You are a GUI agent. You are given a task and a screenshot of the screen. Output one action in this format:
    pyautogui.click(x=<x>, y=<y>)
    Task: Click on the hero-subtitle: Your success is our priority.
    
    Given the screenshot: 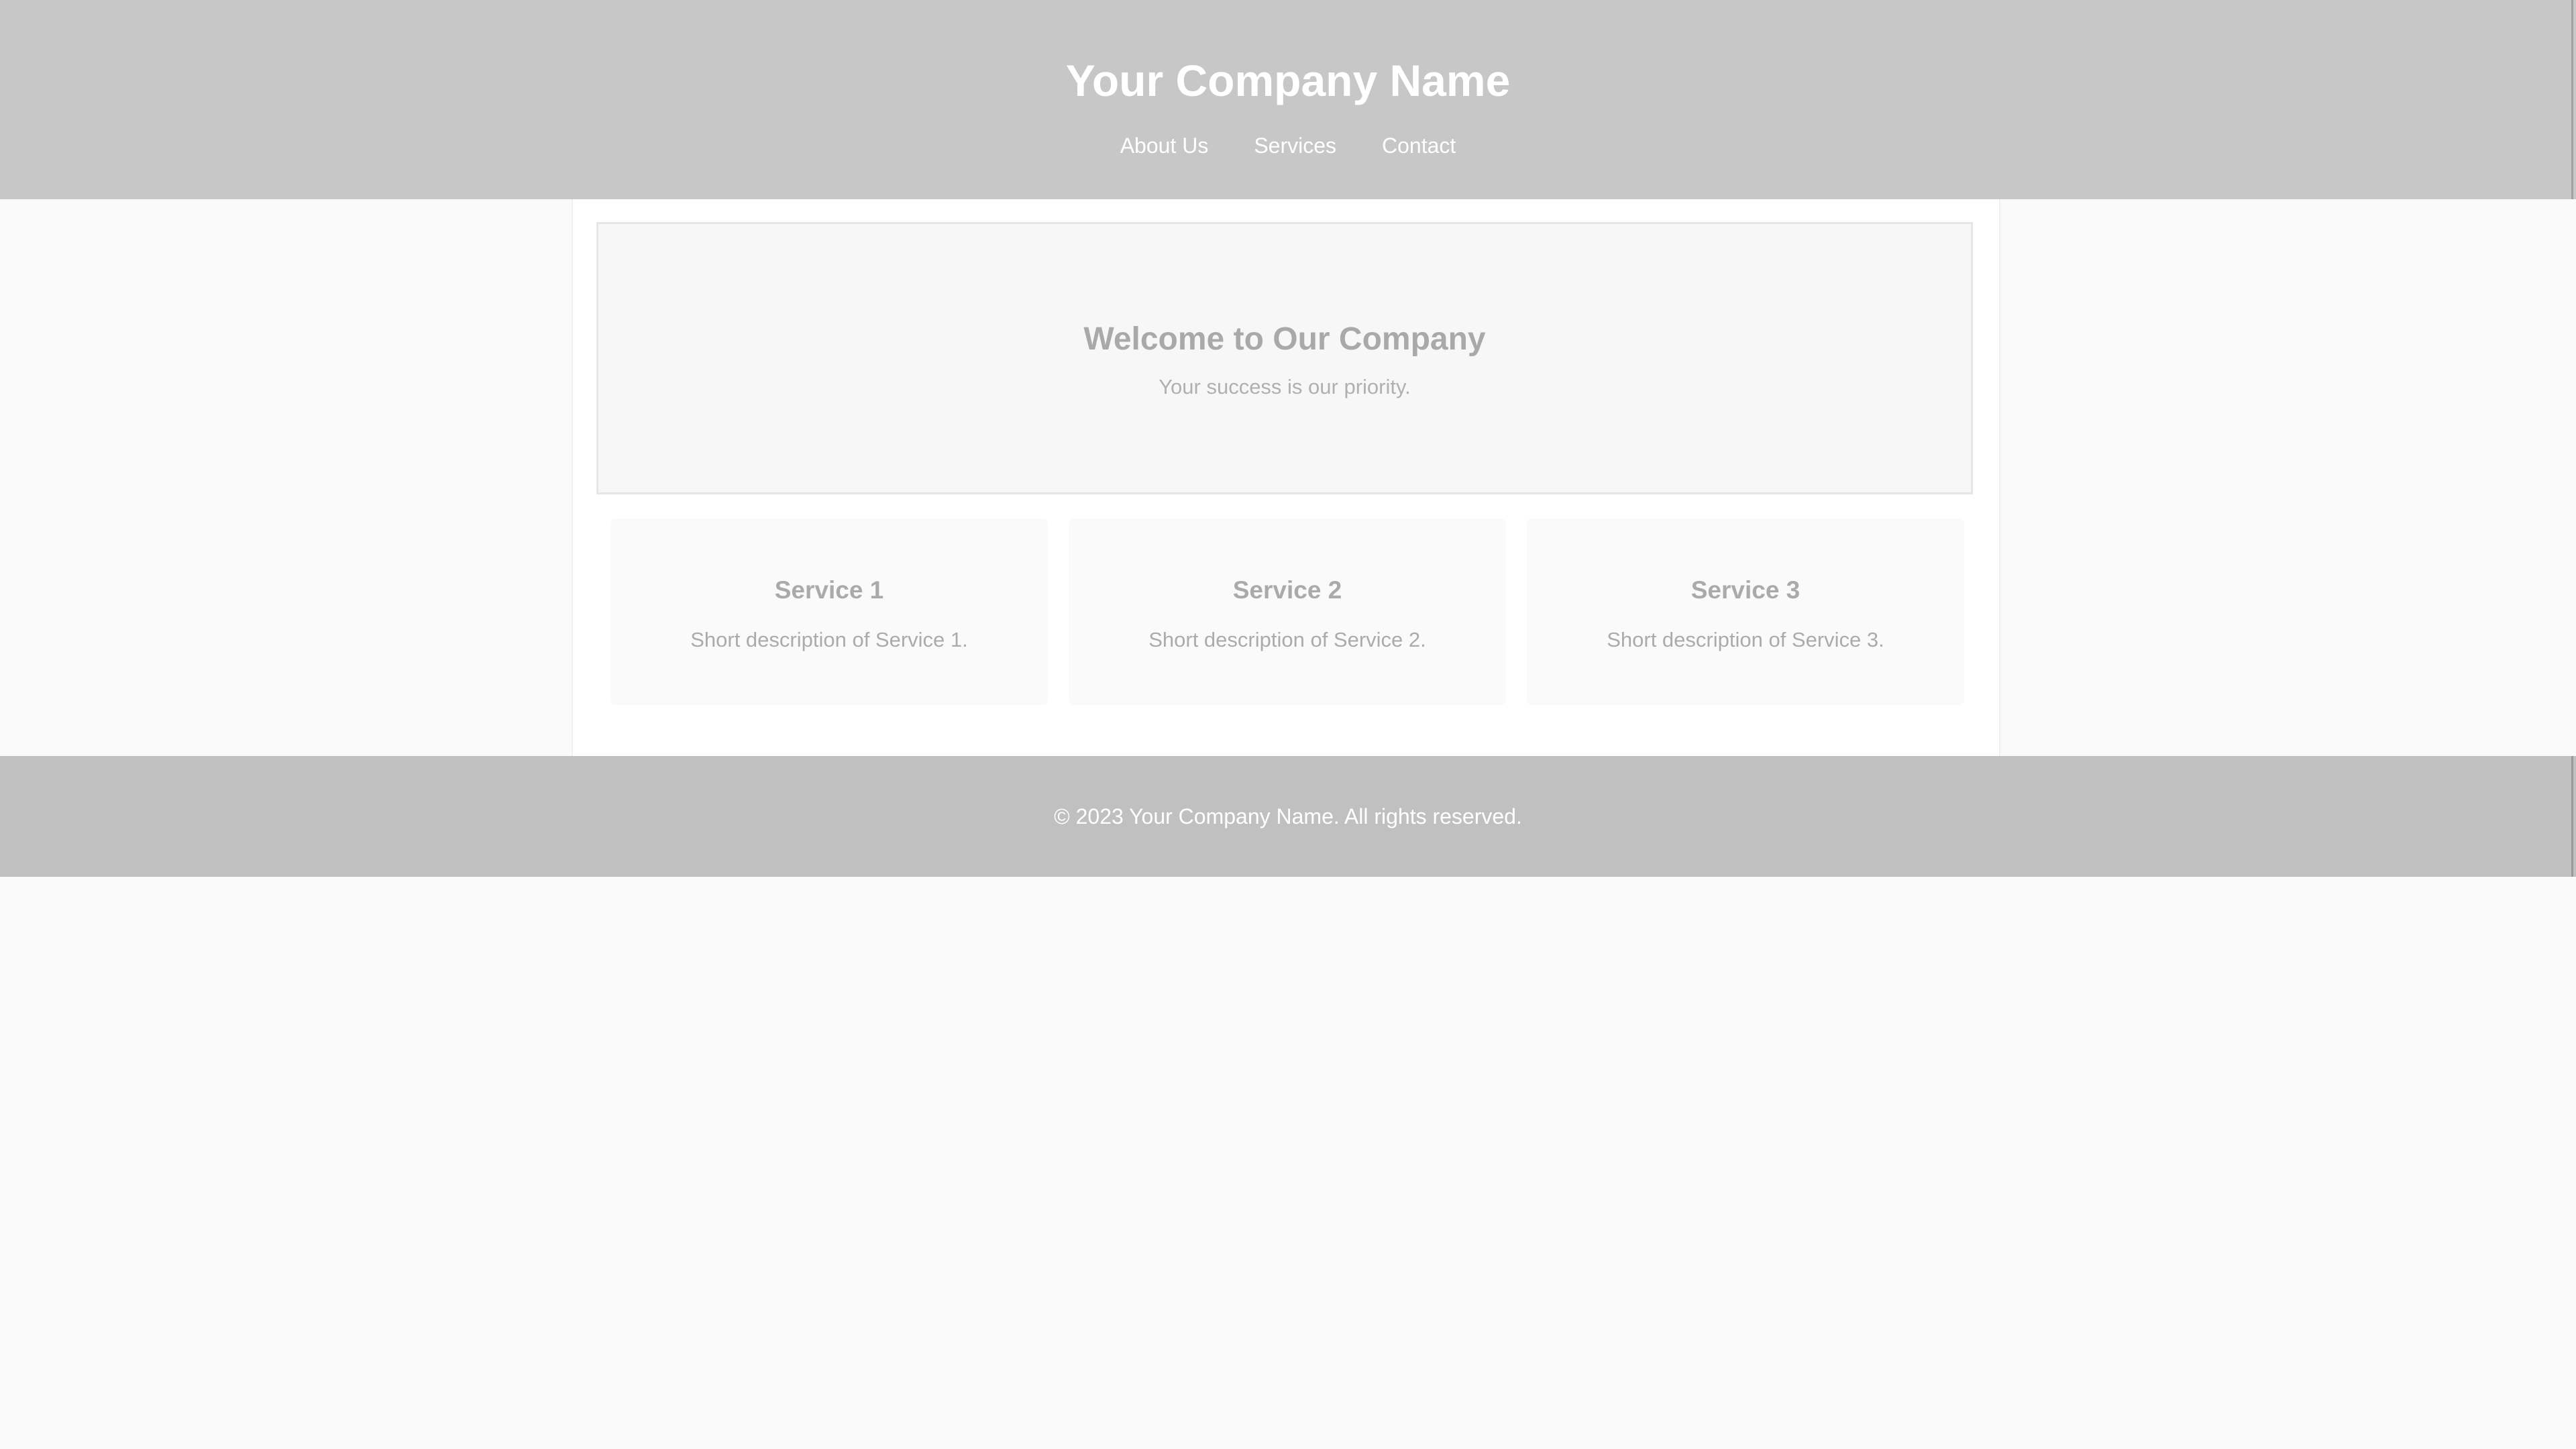 What is the action you would take?
    pyautogui.click(x=1285, y=386)
    